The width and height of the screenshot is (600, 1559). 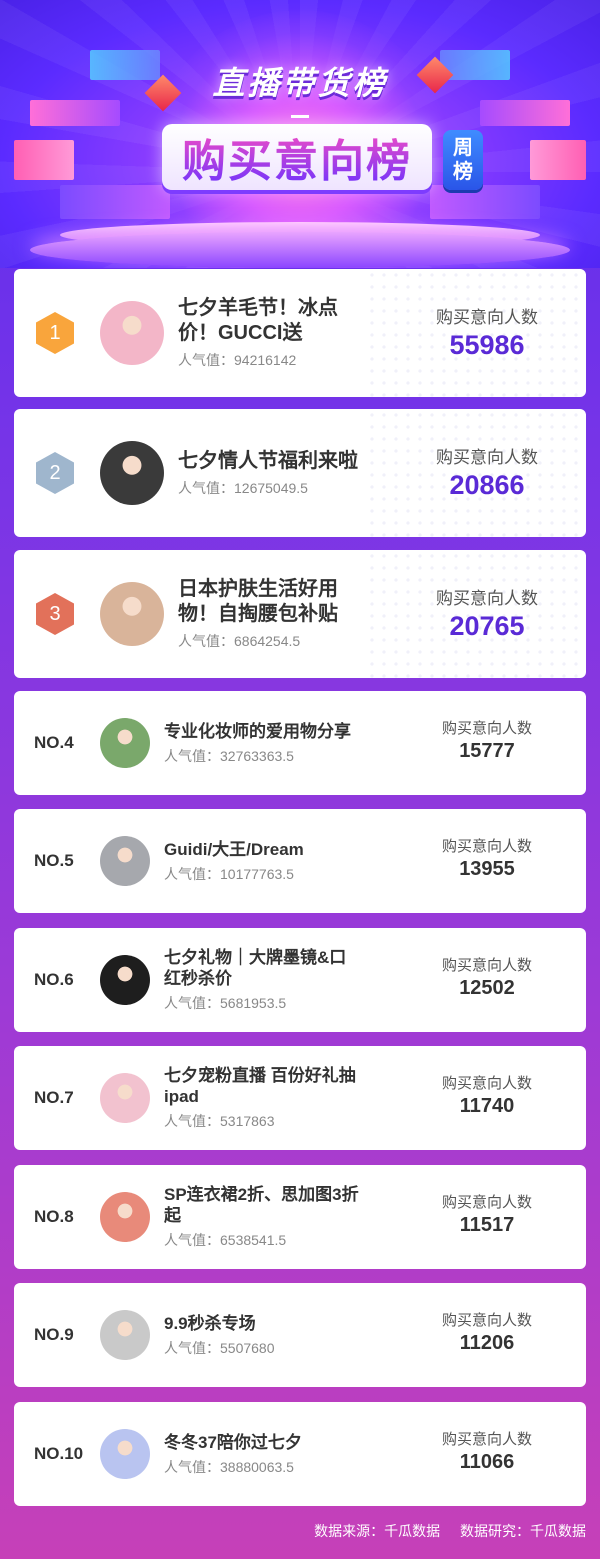 I want to click on weekly-badge: 周 榜, so click(x=463, y=160).